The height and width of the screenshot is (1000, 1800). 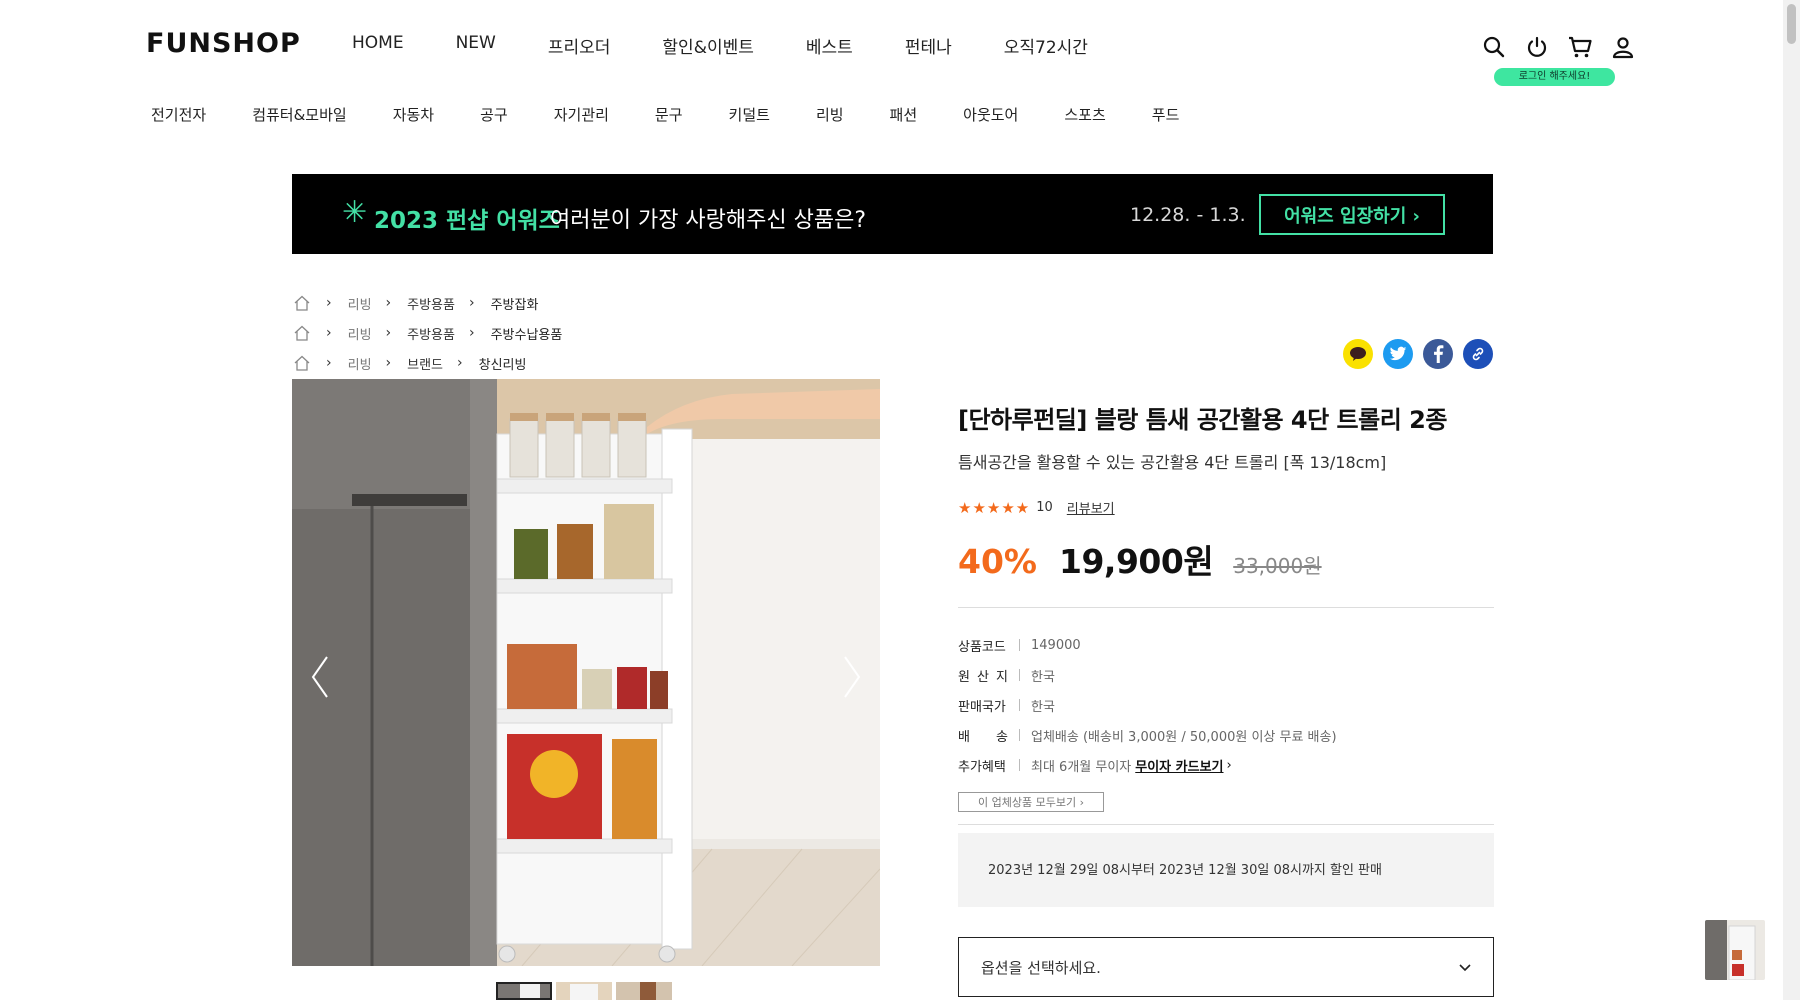 I want to click on link-icon, so click(x=1478, y=354).